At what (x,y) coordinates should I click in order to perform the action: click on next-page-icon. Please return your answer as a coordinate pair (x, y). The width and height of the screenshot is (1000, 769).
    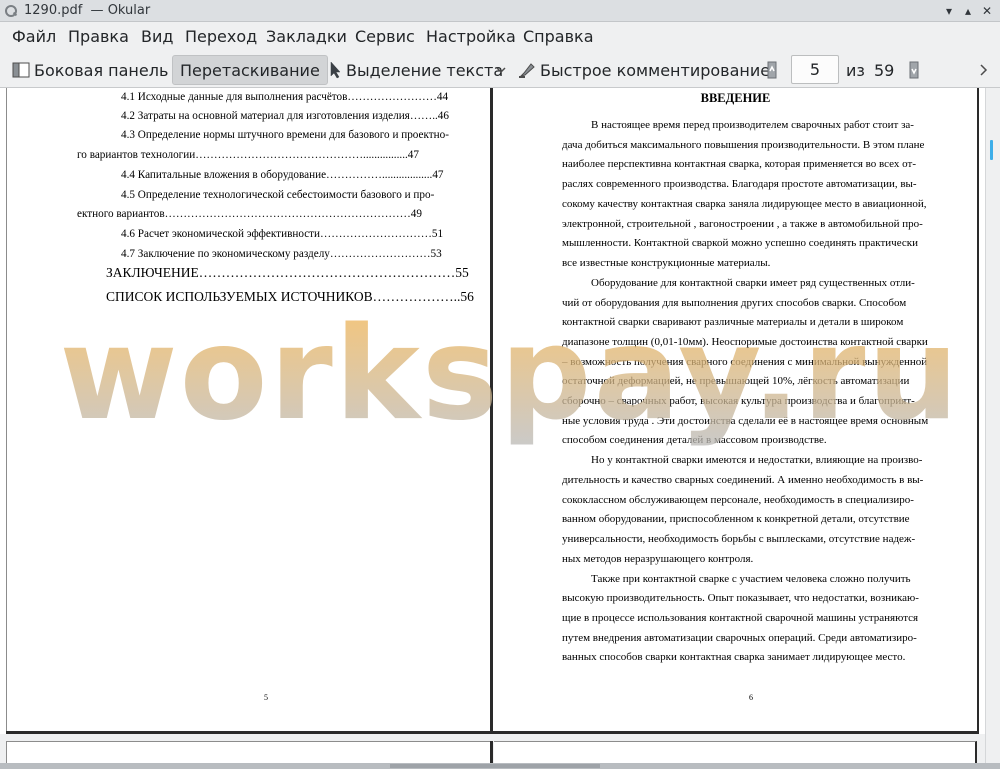
    Looking at the image, I should click on (914, 70).